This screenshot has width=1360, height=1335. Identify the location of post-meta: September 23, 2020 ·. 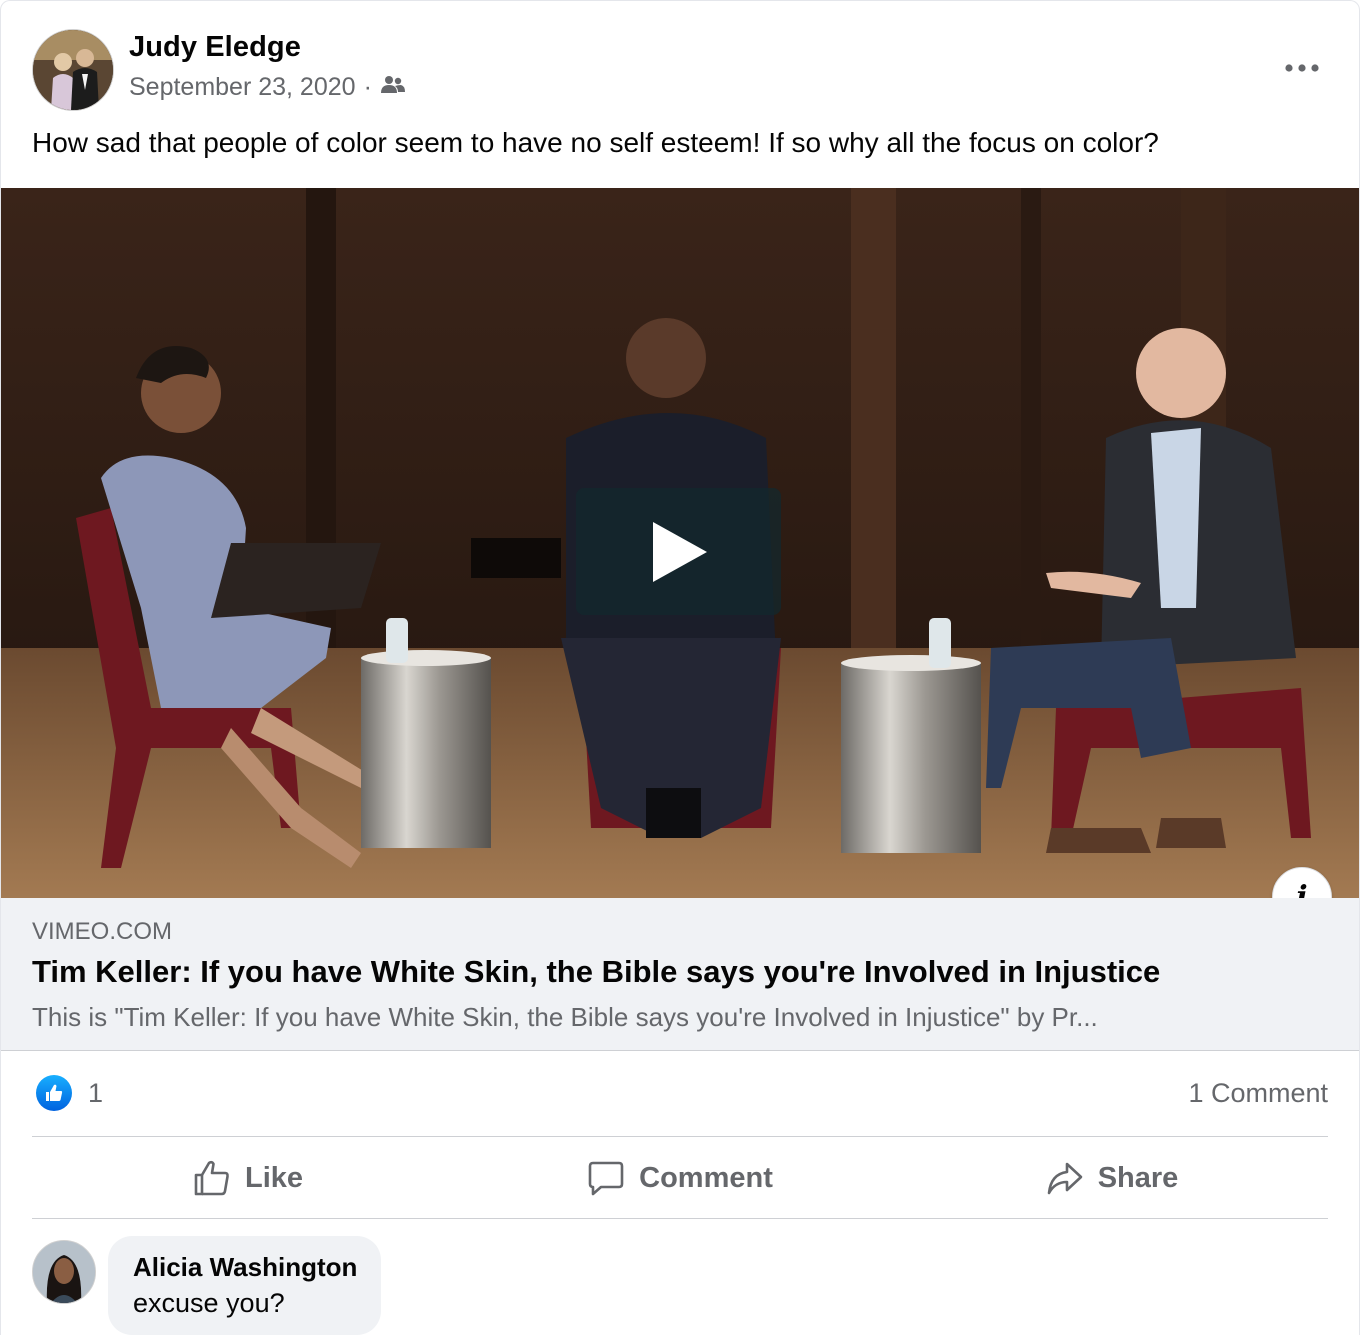
(267, 87).